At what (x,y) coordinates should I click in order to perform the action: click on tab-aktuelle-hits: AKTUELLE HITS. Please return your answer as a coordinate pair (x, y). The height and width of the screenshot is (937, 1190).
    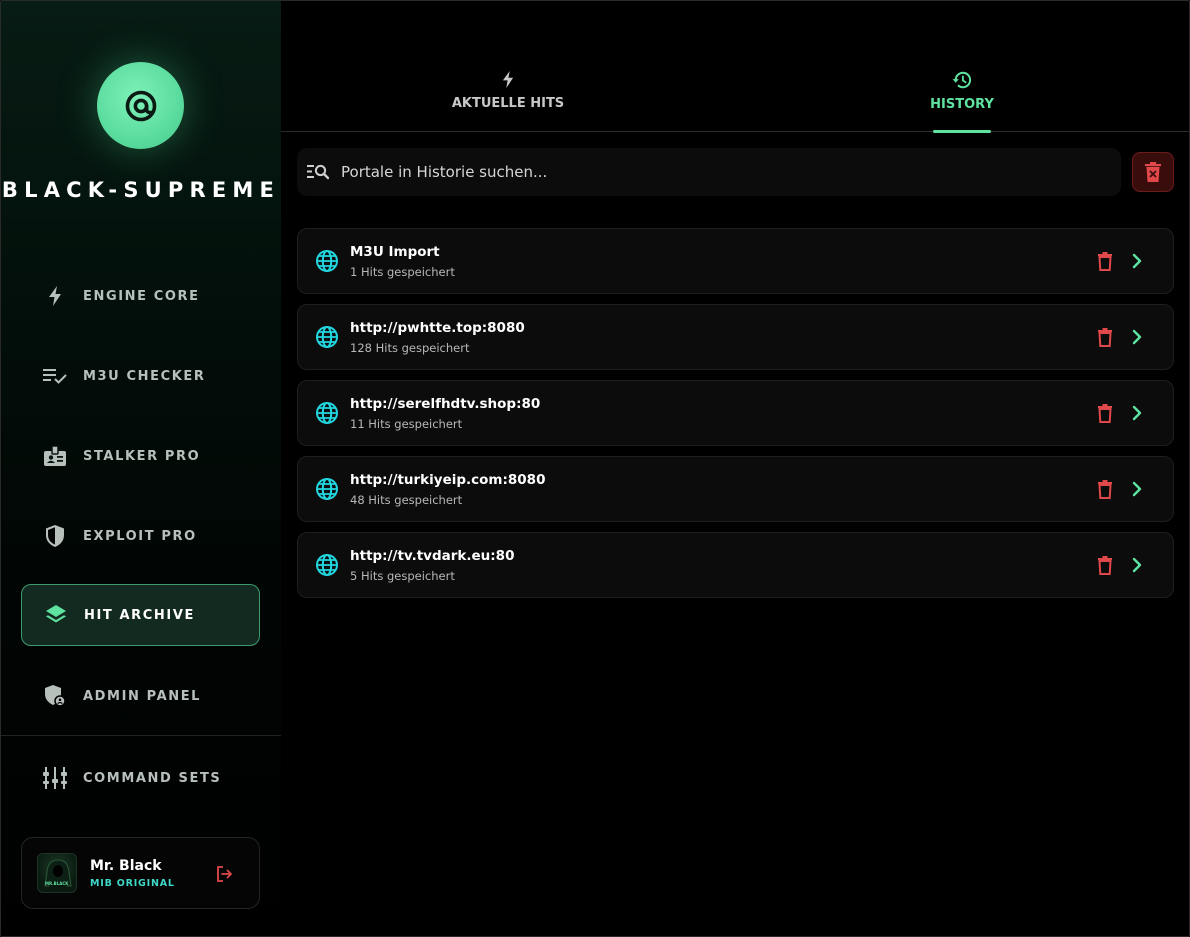
    Looking at the image, I should click on (508, 101).